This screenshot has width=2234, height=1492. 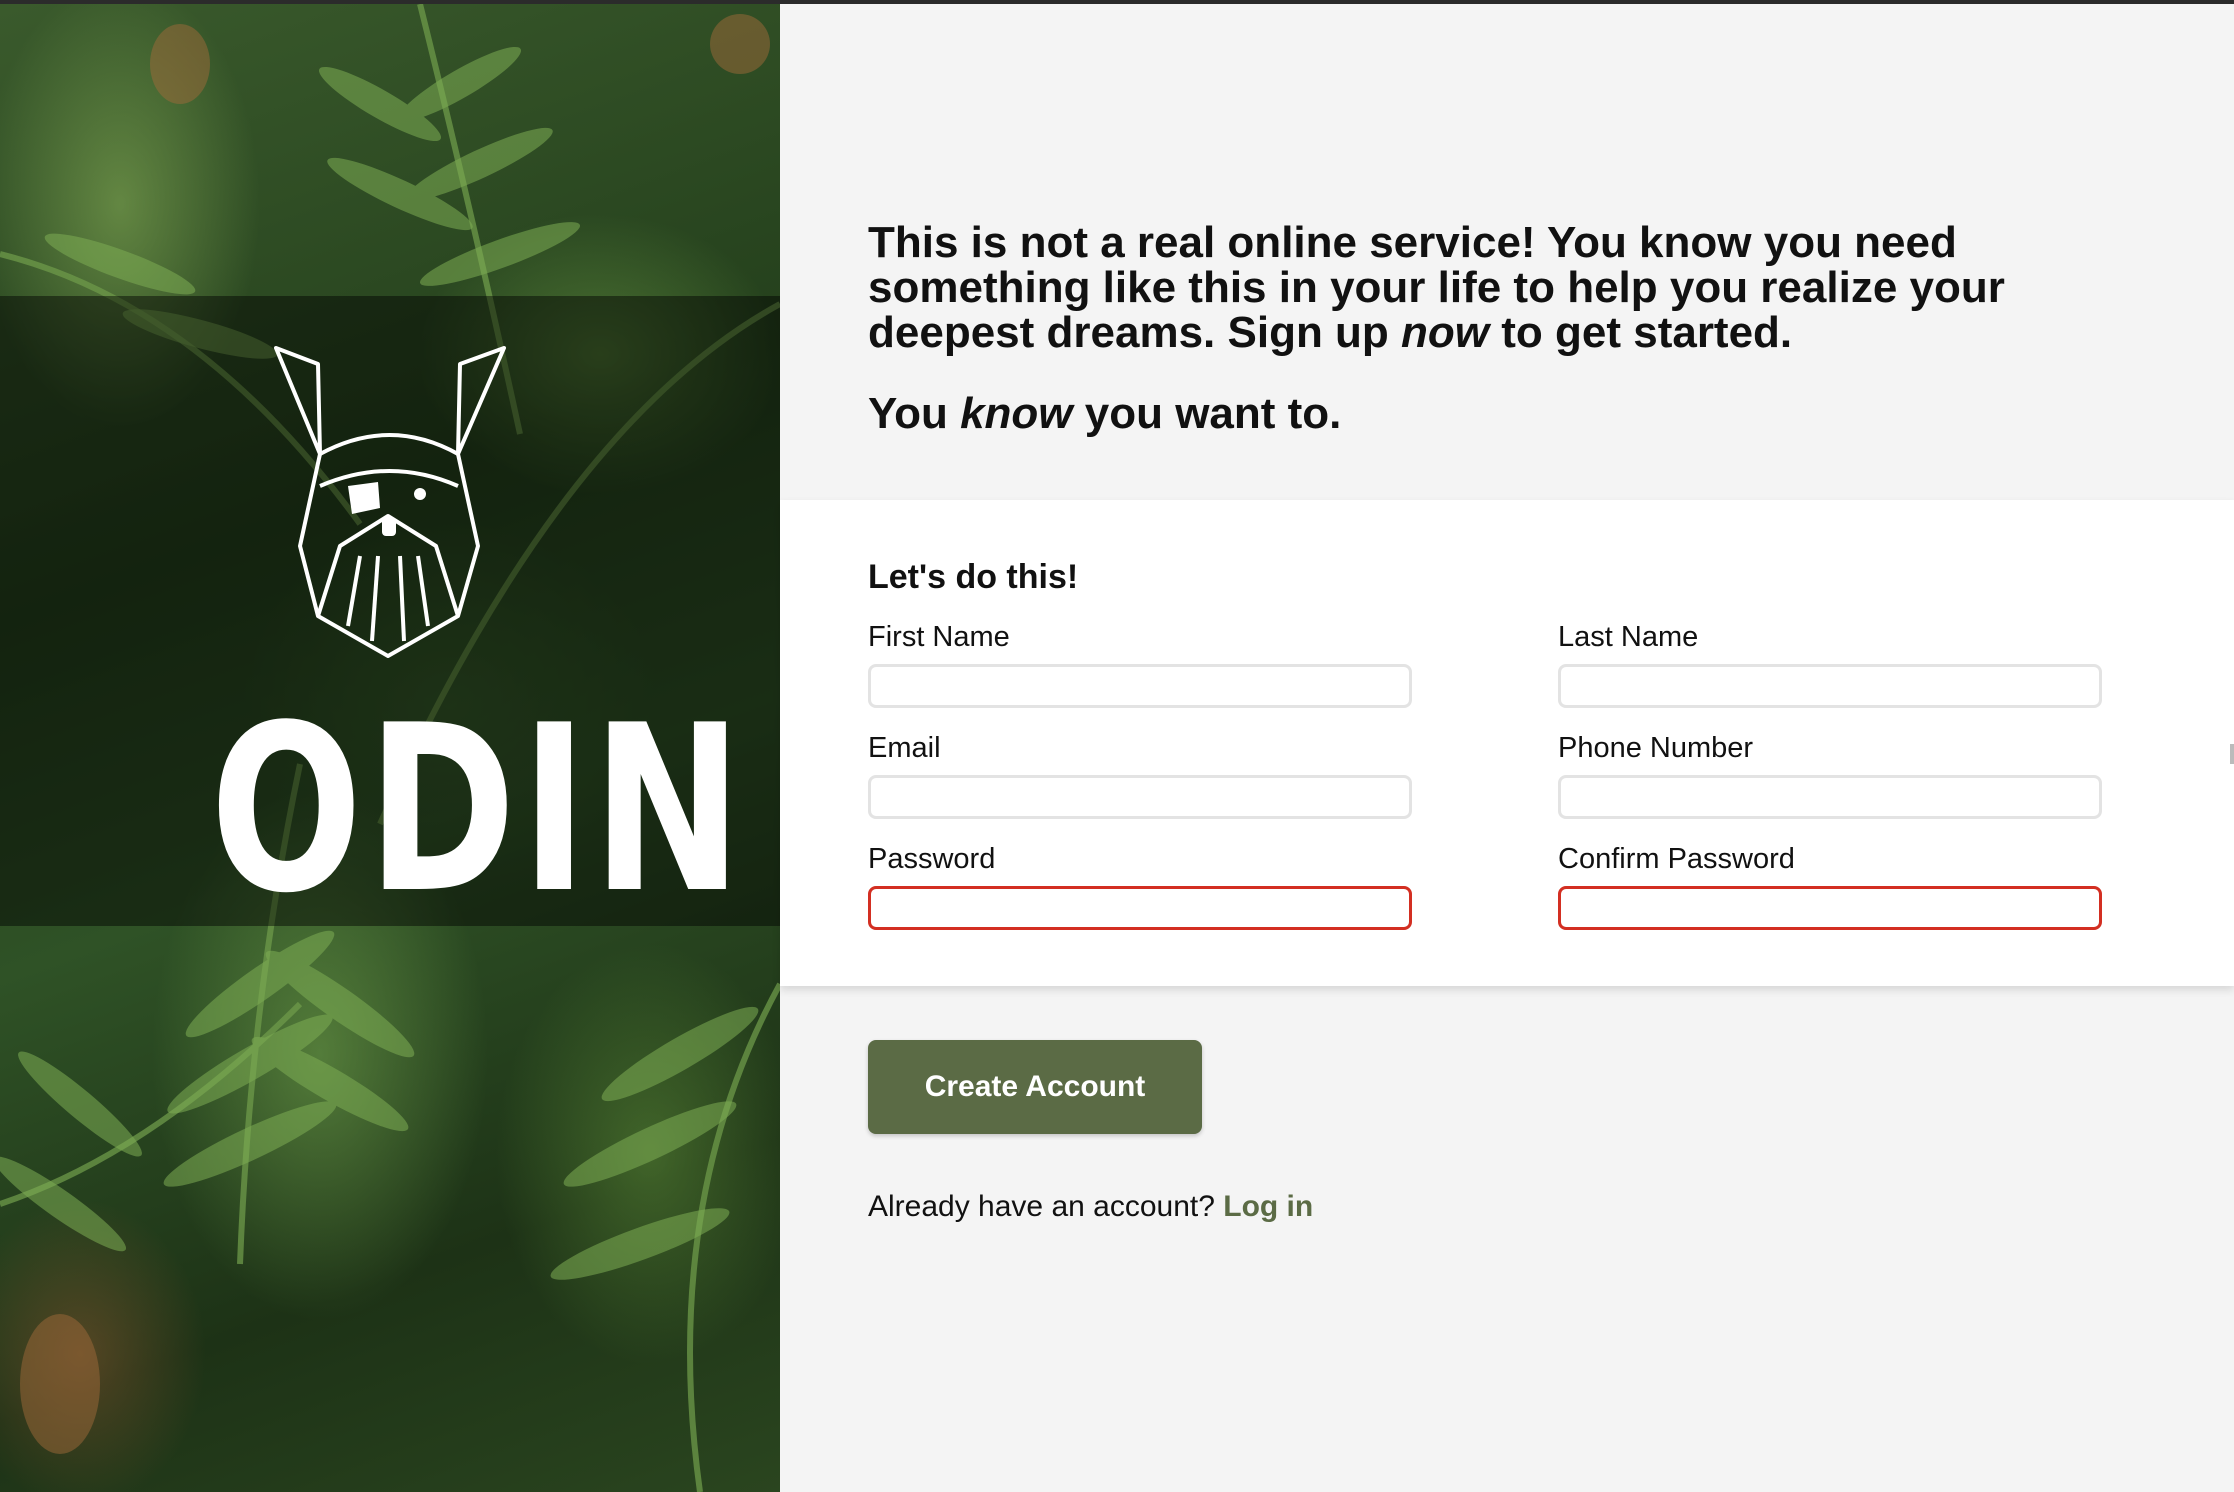 I want to click on first-name-field-group: First Name, so click(x=1140, y=664).